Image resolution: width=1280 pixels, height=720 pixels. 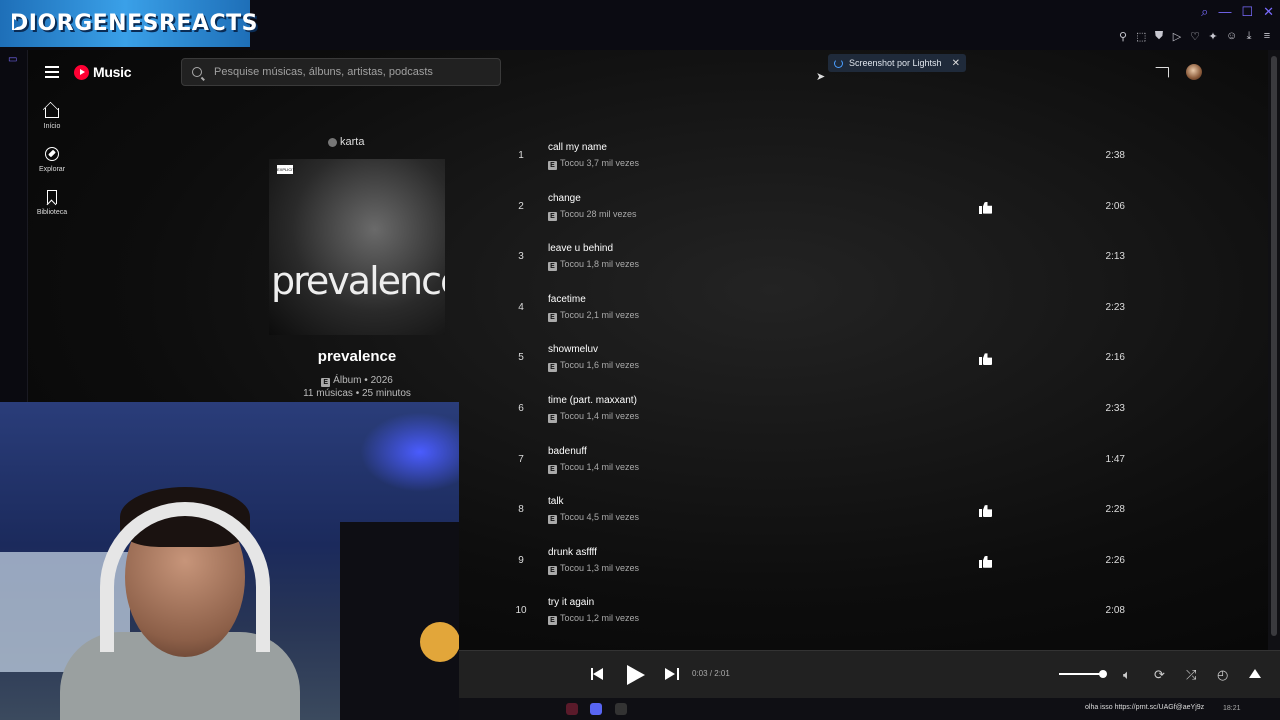 I want to click on shield-icon: ⛊, so click(x=1159, y=36).